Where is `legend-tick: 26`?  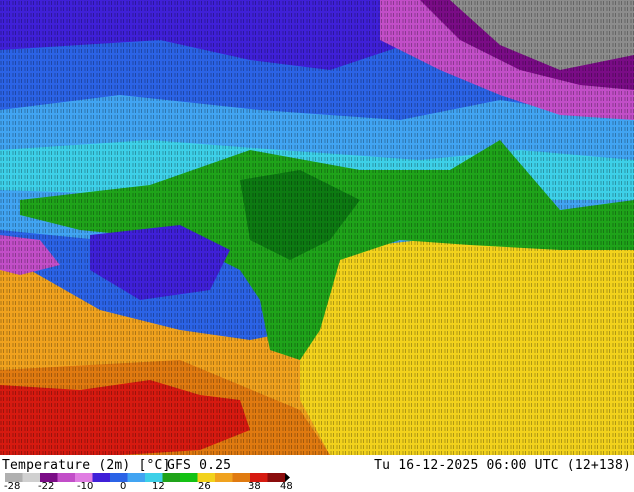
legend-tick: 26 is located at coordinates (204, 486).